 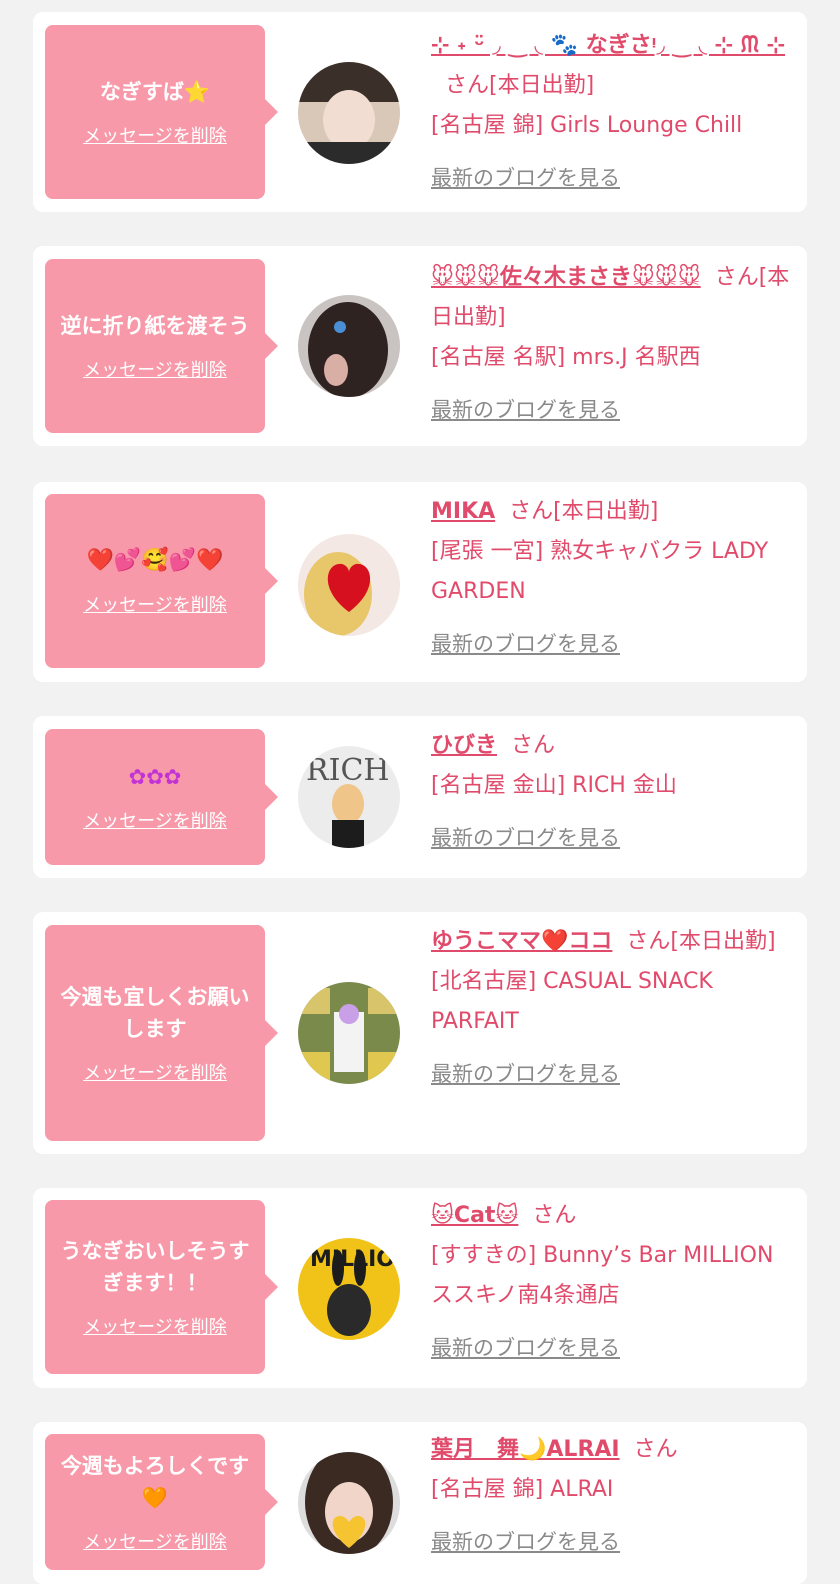 I want to click on cast-name-link: 🐭🐭🐭佐々木まさき🐭🐭🐭, so click(x=566, y=277).